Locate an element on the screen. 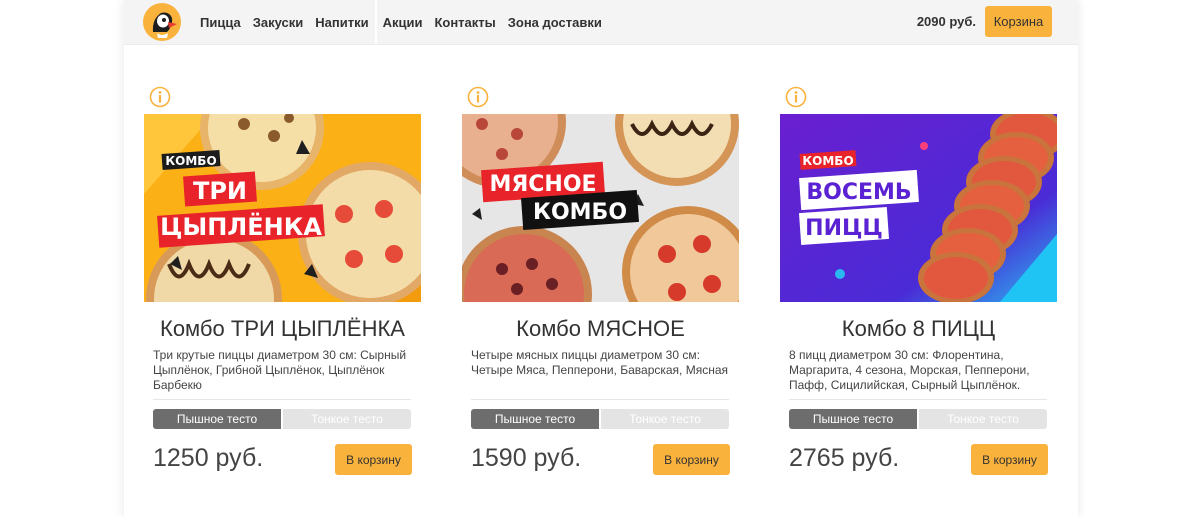 This screenshot has width=1200, height=517. cart-total: 2090 руб. is located at coordinates (946, 21).